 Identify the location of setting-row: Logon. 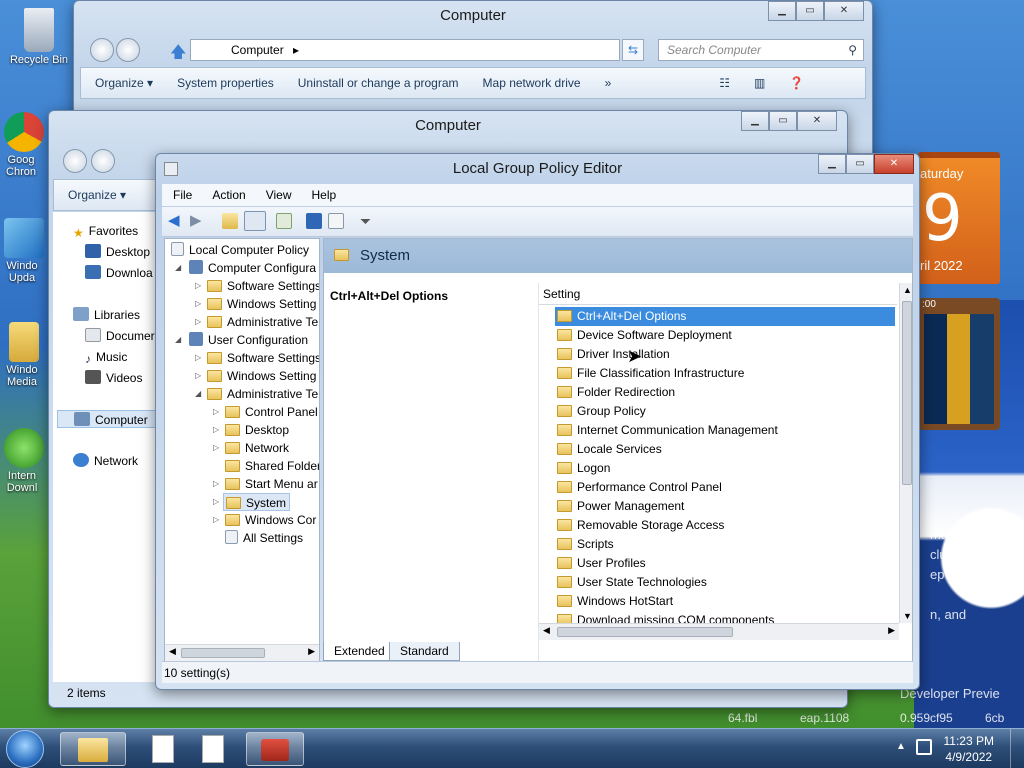
(725, 468).